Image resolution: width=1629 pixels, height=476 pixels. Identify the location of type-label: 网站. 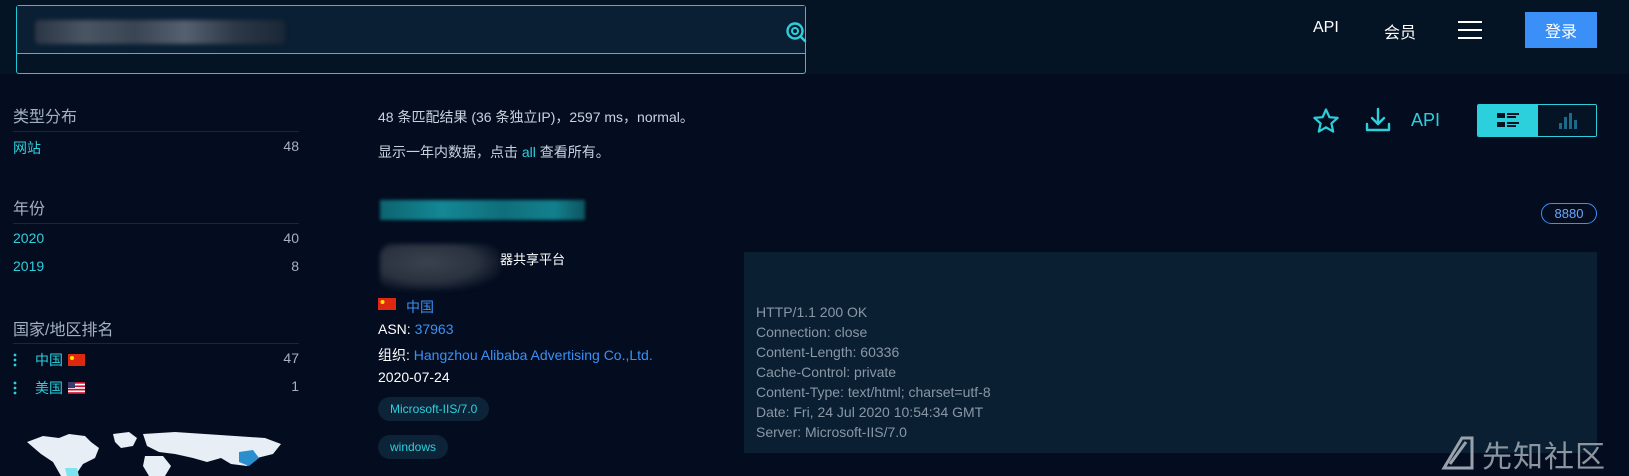
(27, 148).